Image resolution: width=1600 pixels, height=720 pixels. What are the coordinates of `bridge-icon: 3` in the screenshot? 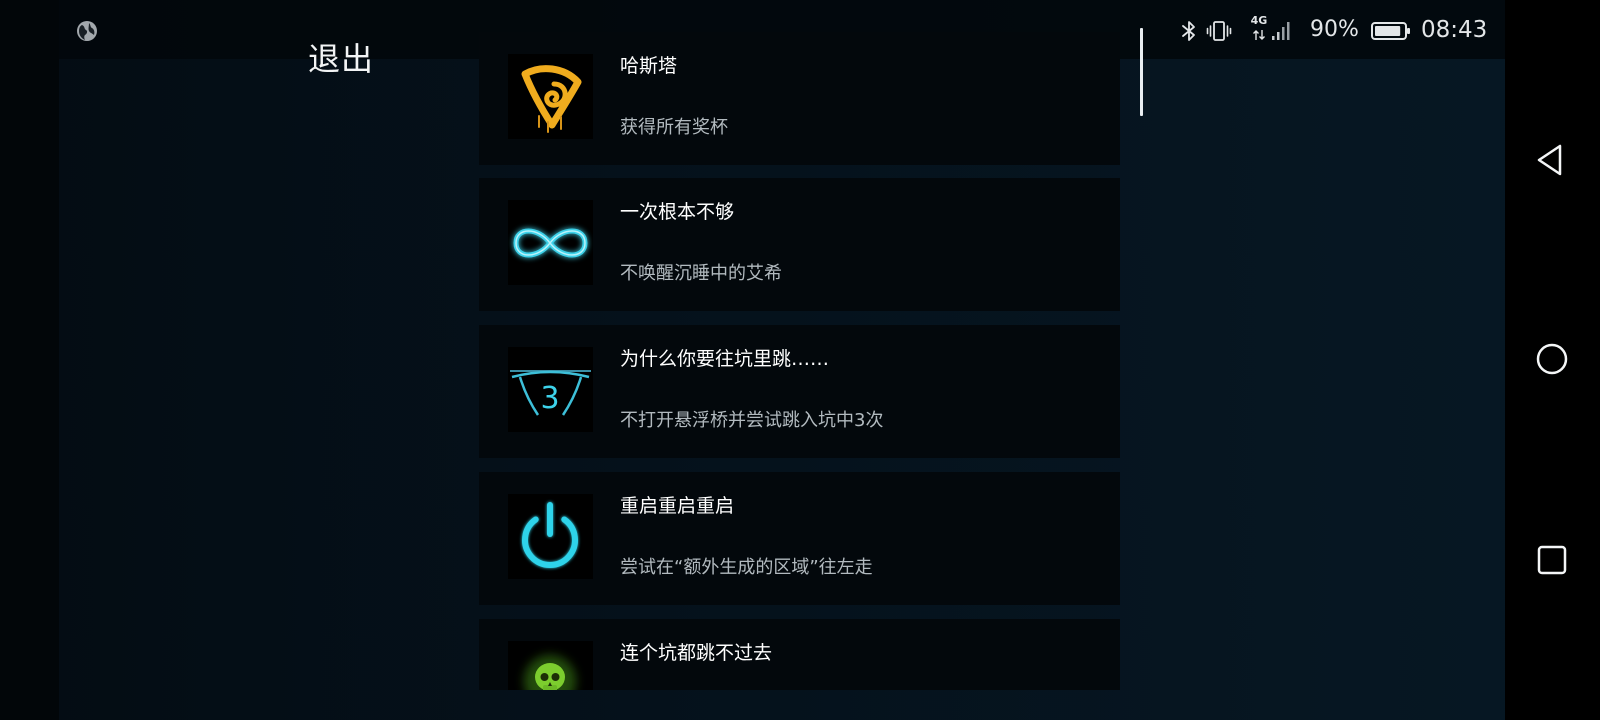 It's located at (550, 389).